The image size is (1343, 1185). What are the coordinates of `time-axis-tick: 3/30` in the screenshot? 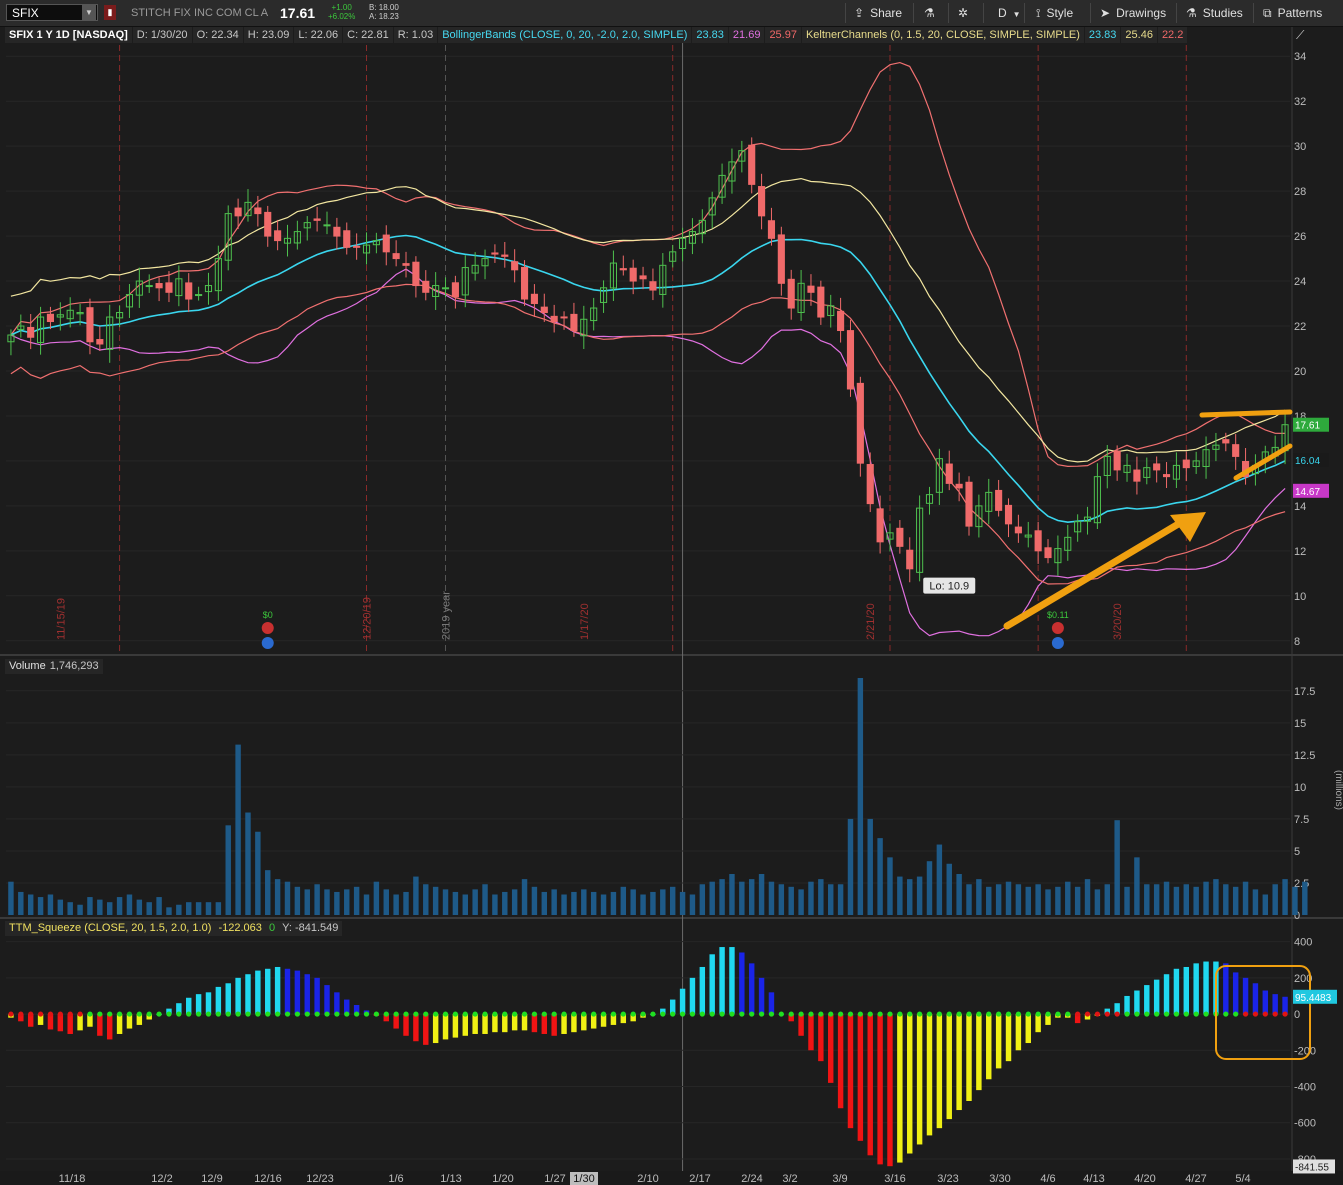 It's located at (999, 1179).